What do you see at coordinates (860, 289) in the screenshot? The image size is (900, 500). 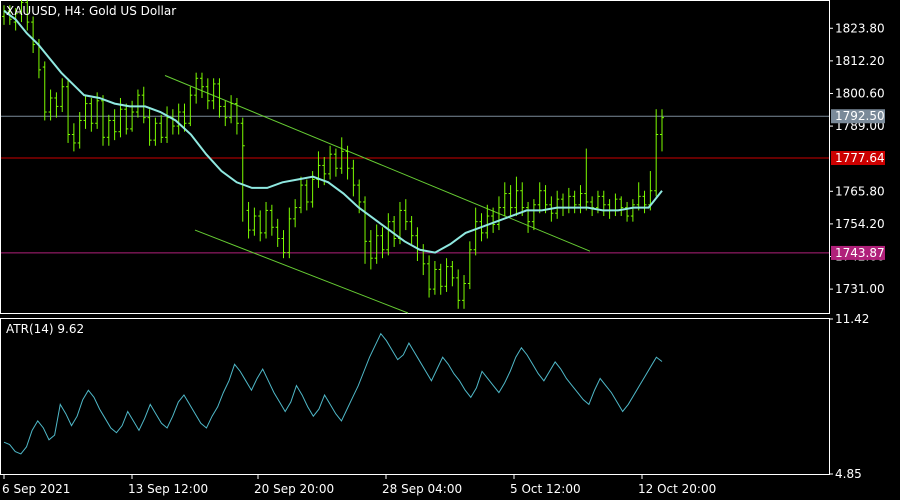 I see `price-tick-label: 1731.00` at bounding box center [860, 289].